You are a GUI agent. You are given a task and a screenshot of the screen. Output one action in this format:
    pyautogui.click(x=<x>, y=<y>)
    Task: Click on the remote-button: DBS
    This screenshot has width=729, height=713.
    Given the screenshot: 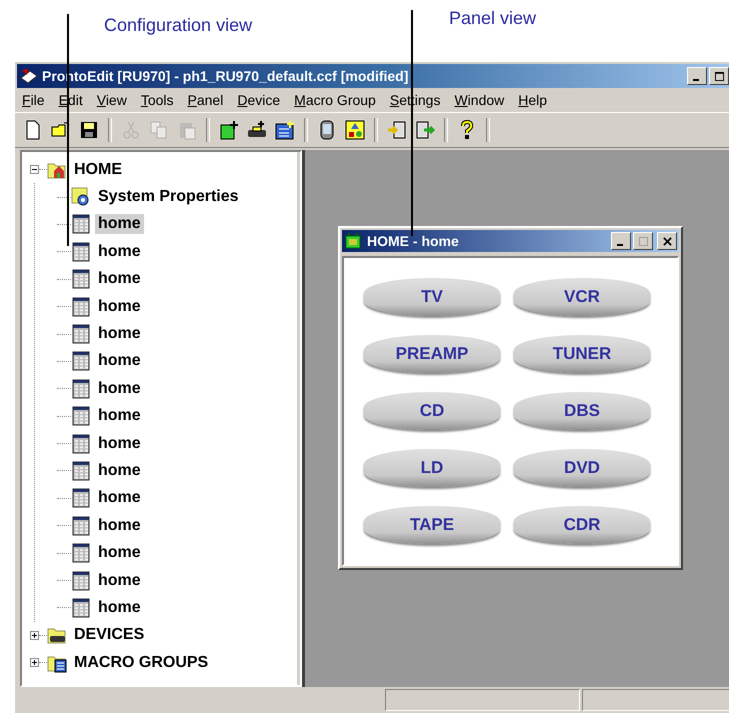 What is the action you would take?
    pyautogui.click(x=582, y=411)
    